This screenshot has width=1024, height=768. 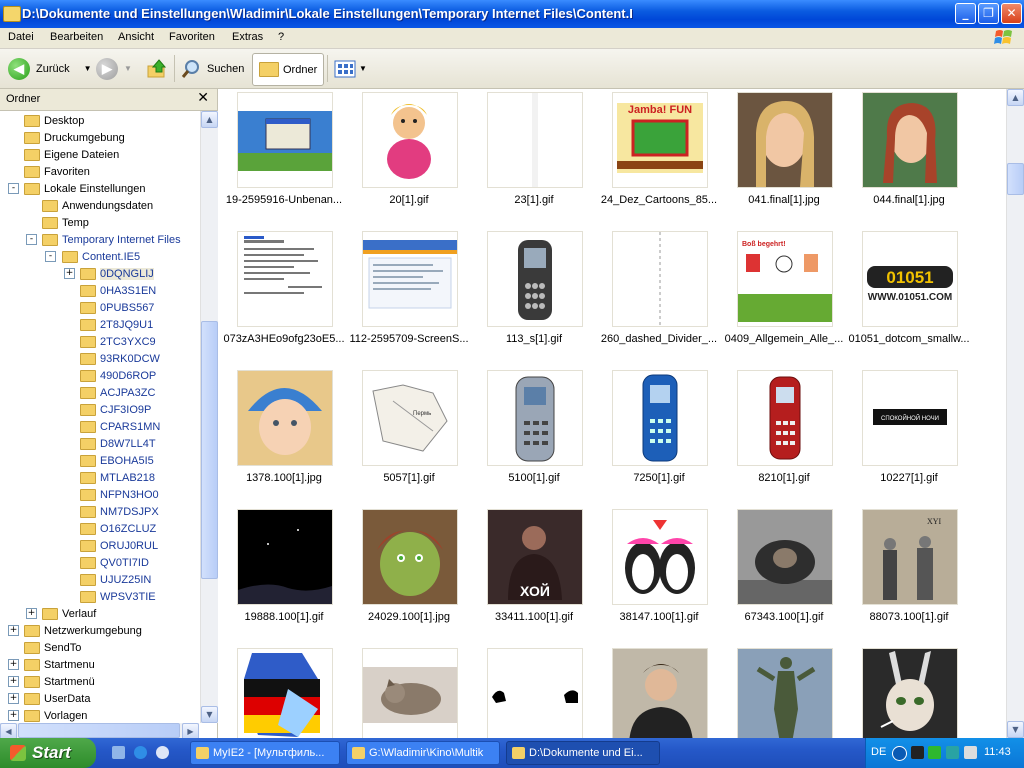 What do you see at coordinates (52, 647) in the screenshot?
I see `tree-item: SendTo` at bounding box center [52, 647].